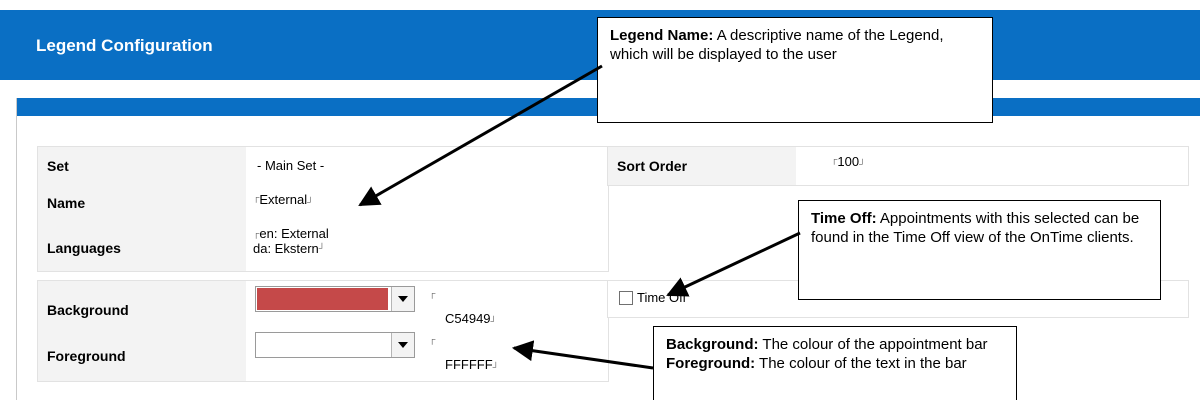  I want to click on legend-name-arrow, so click(480, 135).